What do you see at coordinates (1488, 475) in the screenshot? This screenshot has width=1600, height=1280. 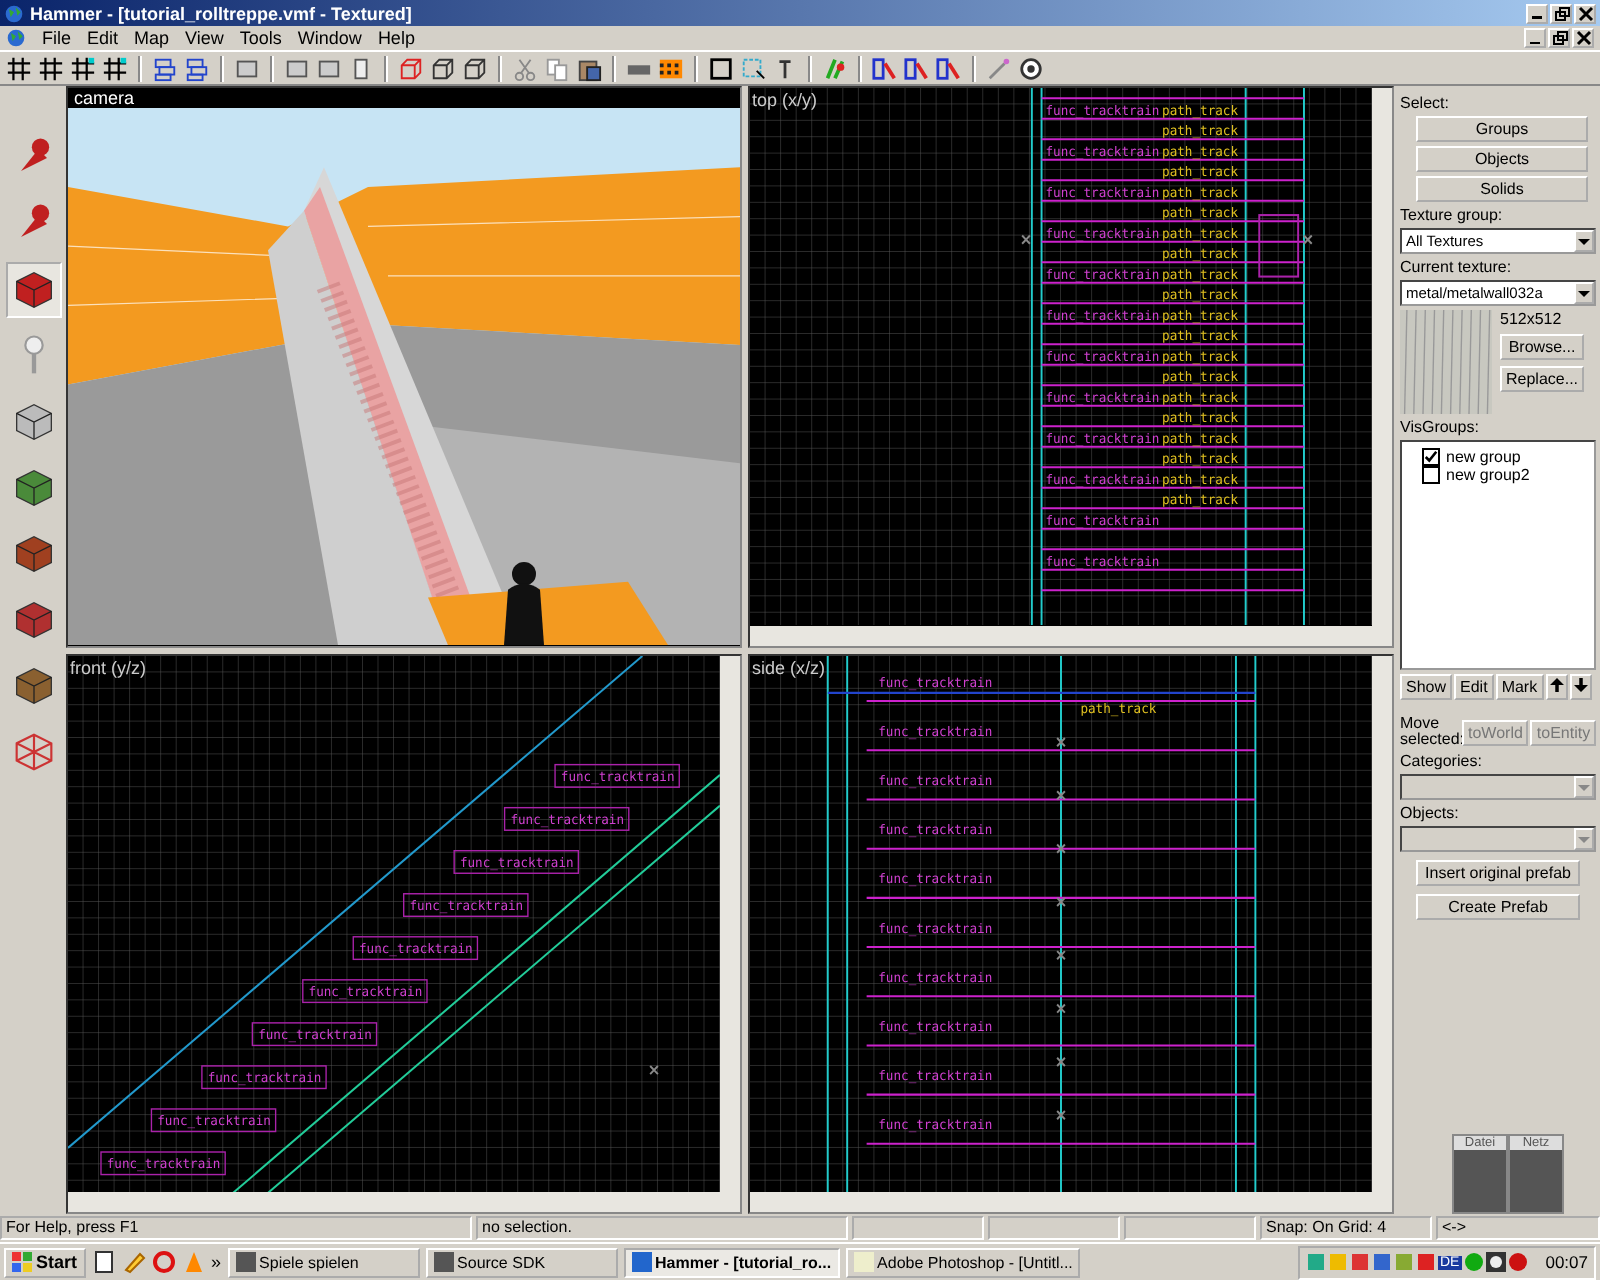 I see `visgroup-name: new group2` at bounding box center [1488, 475].